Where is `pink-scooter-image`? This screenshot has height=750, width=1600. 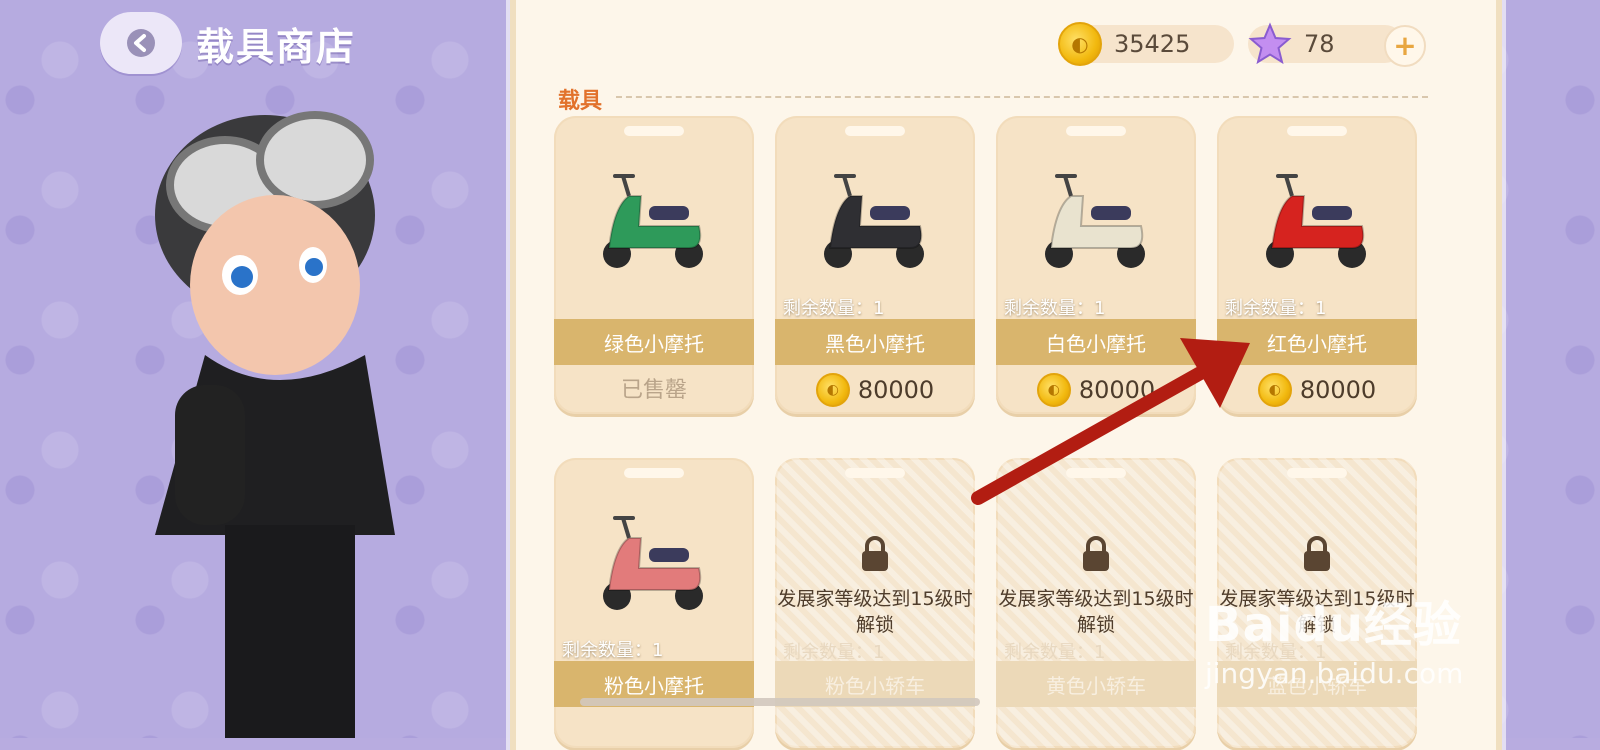 pink-scooter-image is located at coordinates (654, 568).